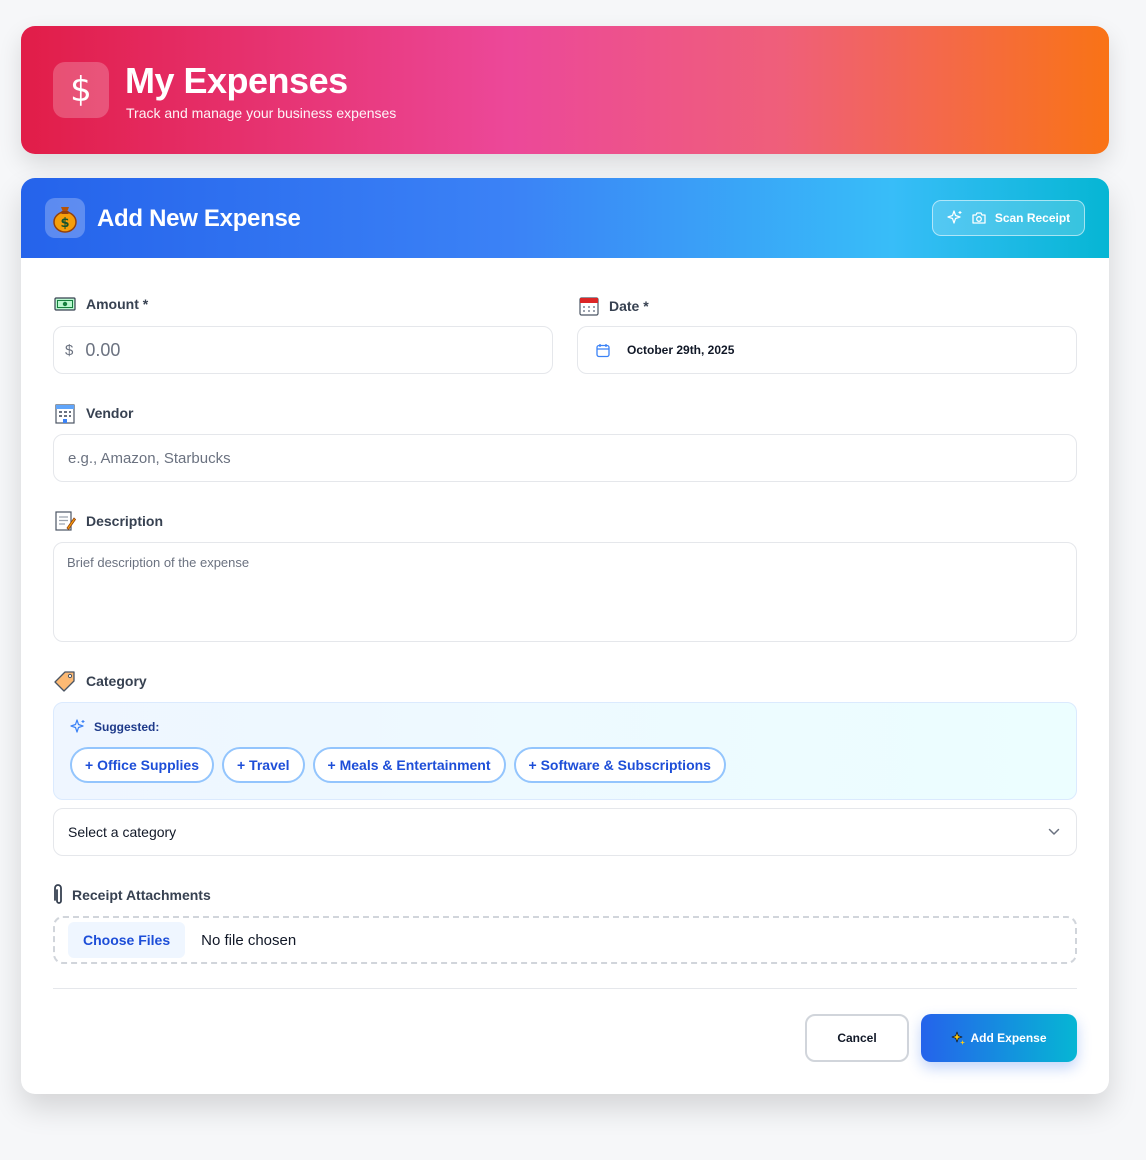 This screenshot has width=1146, height=1160. I want to click on page-title: My Expenses, so click(236, 80).